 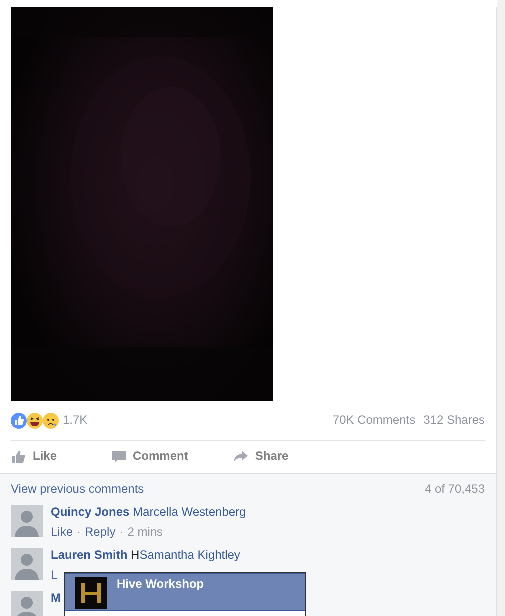 I want to click on action-button: Like, so click(x=34, y=456).